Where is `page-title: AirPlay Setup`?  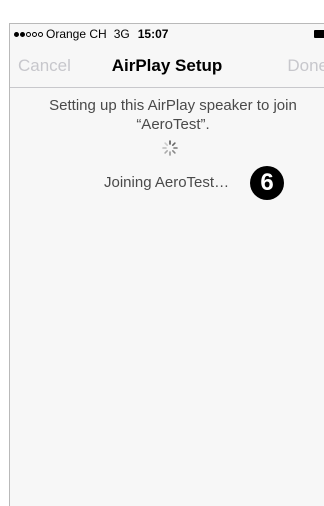 page-title: AirPlay Setup is located at coordinates (167, 65).